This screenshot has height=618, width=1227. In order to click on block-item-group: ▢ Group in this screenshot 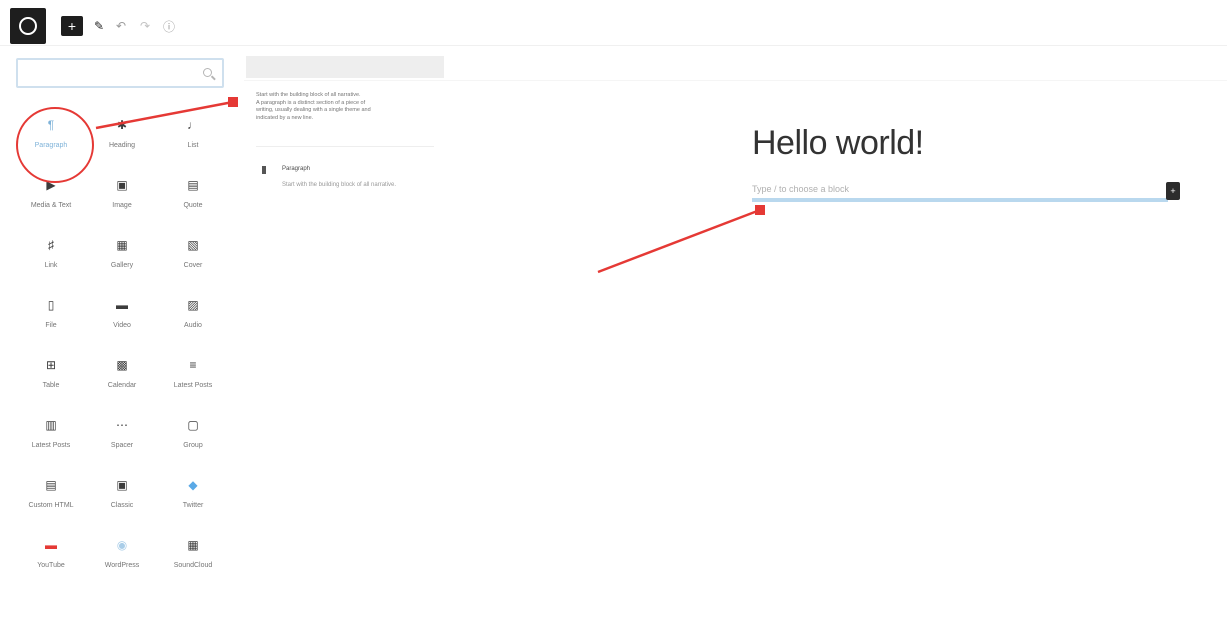, I will do `click(193, 442)`.